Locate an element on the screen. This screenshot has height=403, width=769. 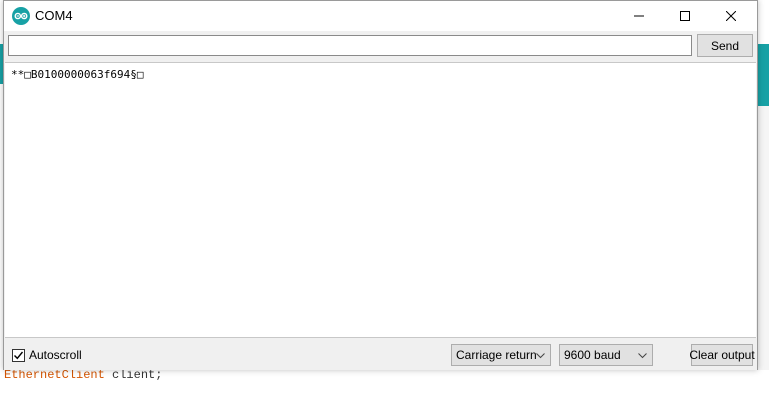
baud-rate-select: 9600 baud is located at coordinates (606, 355).